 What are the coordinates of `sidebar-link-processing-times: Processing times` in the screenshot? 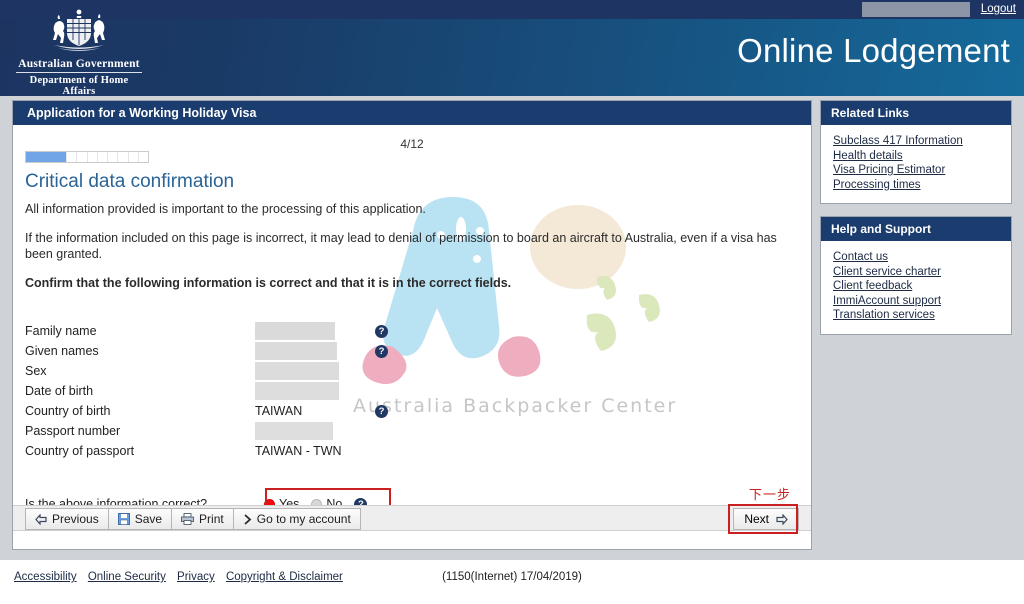 It's located at (916, 185).